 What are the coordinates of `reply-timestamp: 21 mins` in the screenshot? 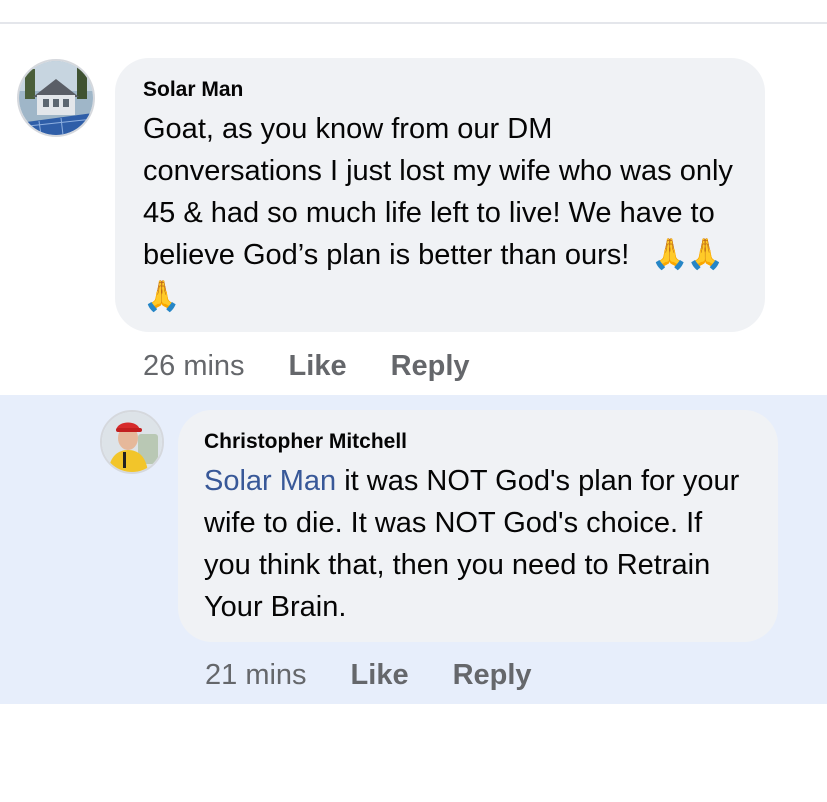 It's located at (256, 675).